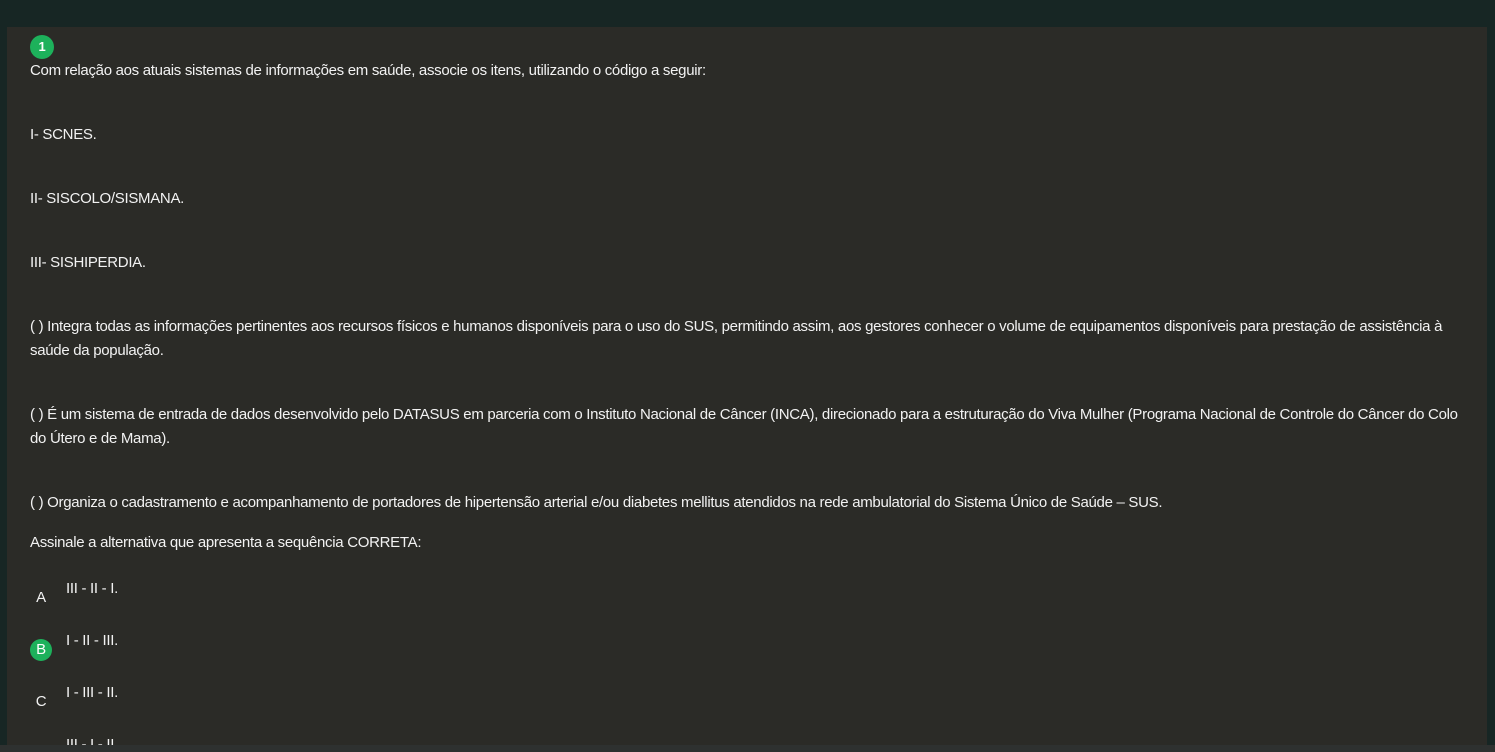  Describe the element at coordinates (747, 13) in the screenshot. I see `top-bar` at that location.